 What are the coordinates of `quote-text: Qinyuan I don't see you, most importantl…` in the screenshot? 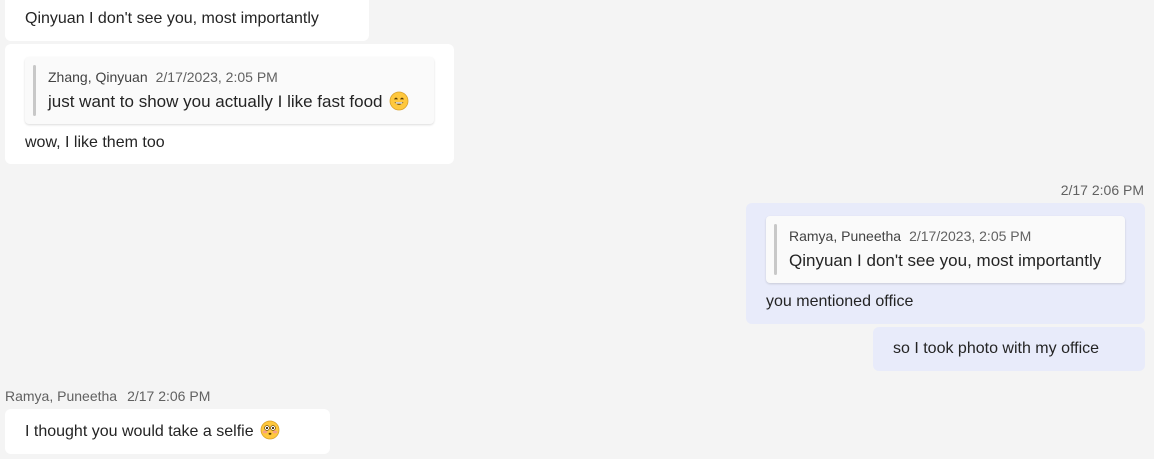 It's located at (945, 260).